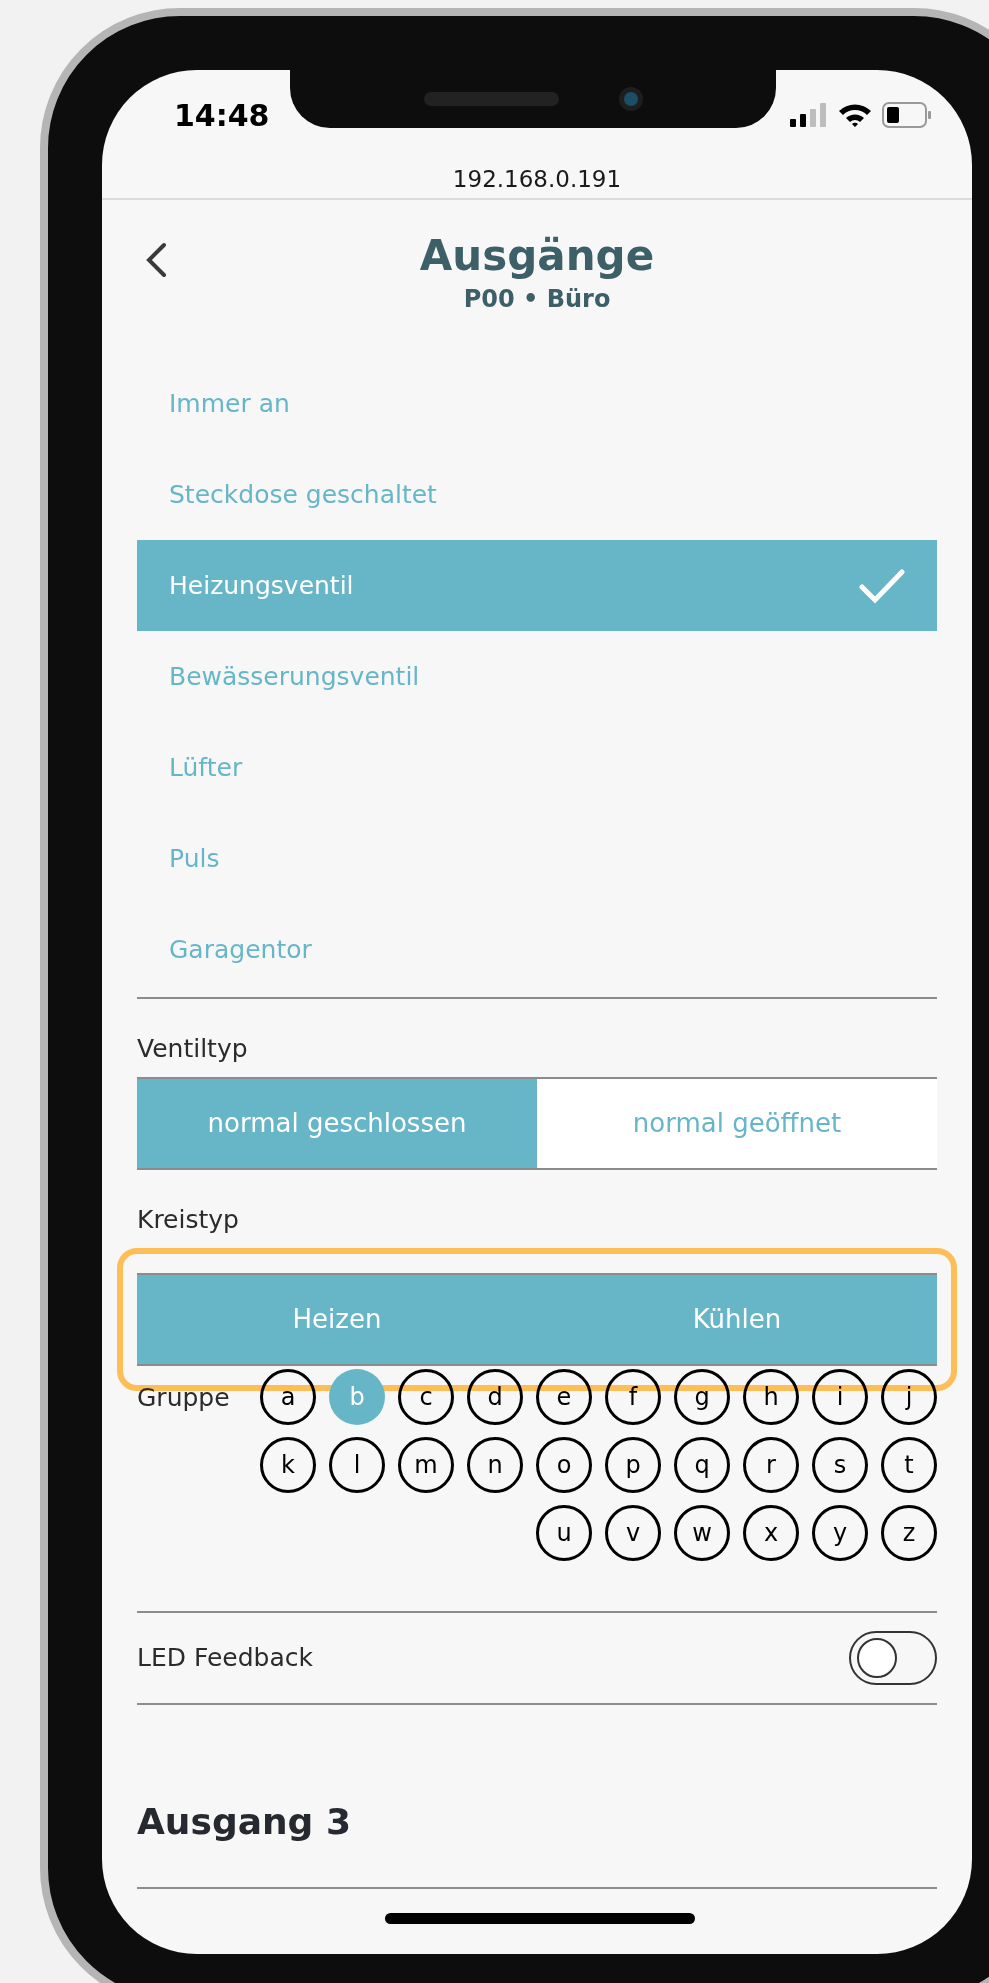 This screenshot has width=989, height=1983. Describe the element at coordinates (840, 1533) in the screenshot. I see `group-letter: y` at that location.